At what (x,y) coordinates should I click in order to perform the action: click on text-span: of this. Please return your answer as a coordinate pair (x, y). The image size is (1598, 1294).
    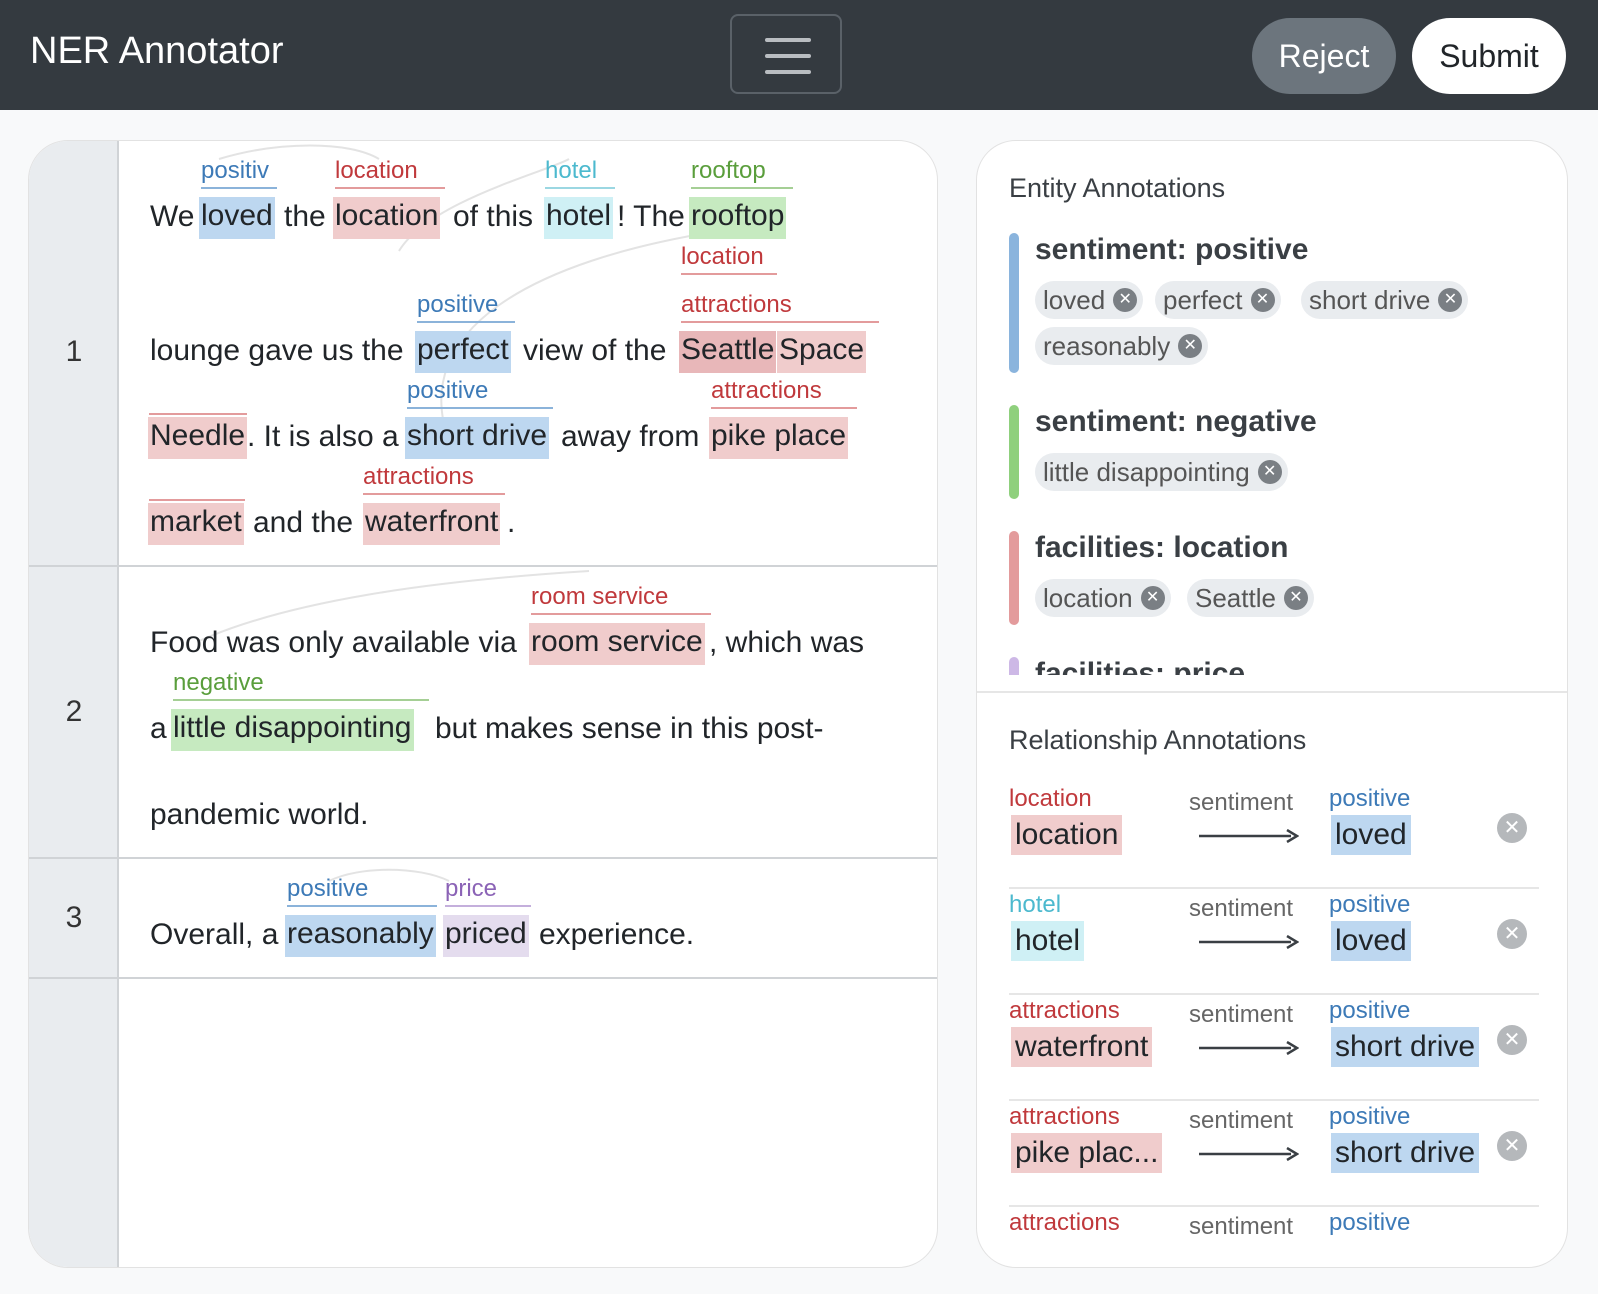
    Looking at the image, I should click on (493, 216).